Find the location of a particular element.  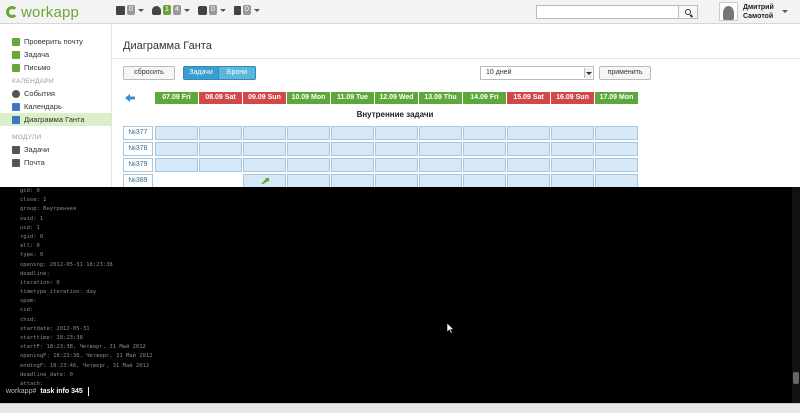

sidebar-item-mail: Почта is located at coordinates (55, 162).